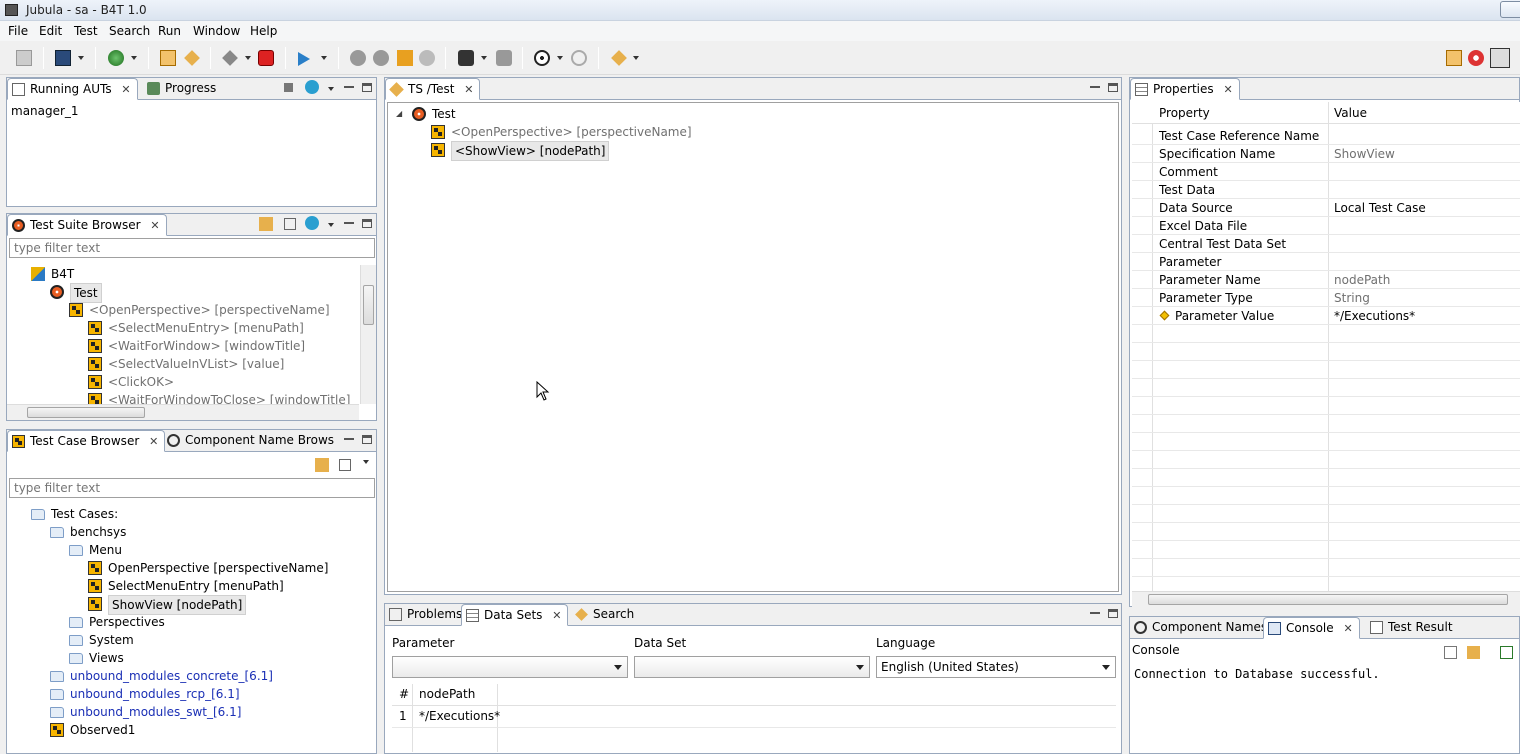  I want to click on table-row: 1 */Executions*, so click(754, 717).